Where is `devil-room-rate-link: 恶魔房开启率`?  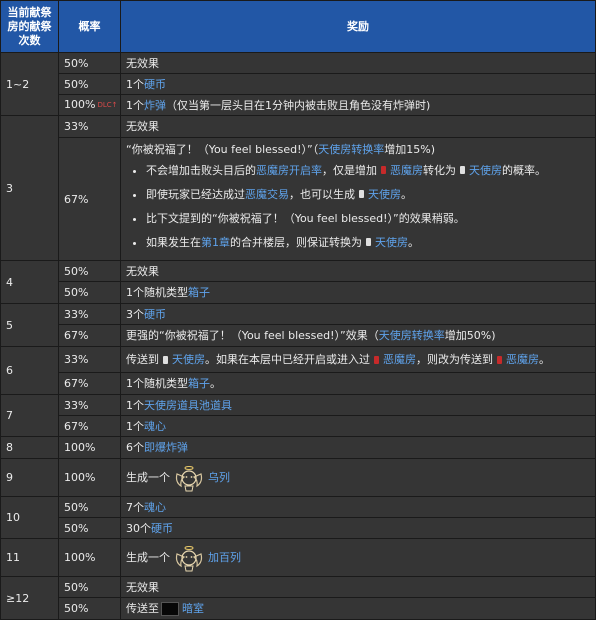 devil-room-rate-link: 恶魔房开启率 is located at coordinates (289, 170).